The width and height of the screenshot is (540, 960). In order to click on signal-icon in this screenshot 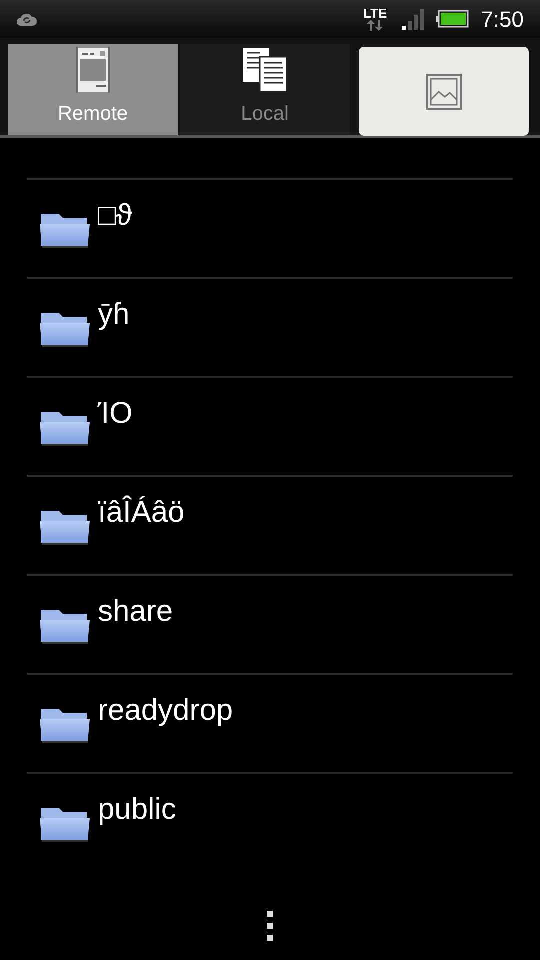, I will do `click(413, 19)`.